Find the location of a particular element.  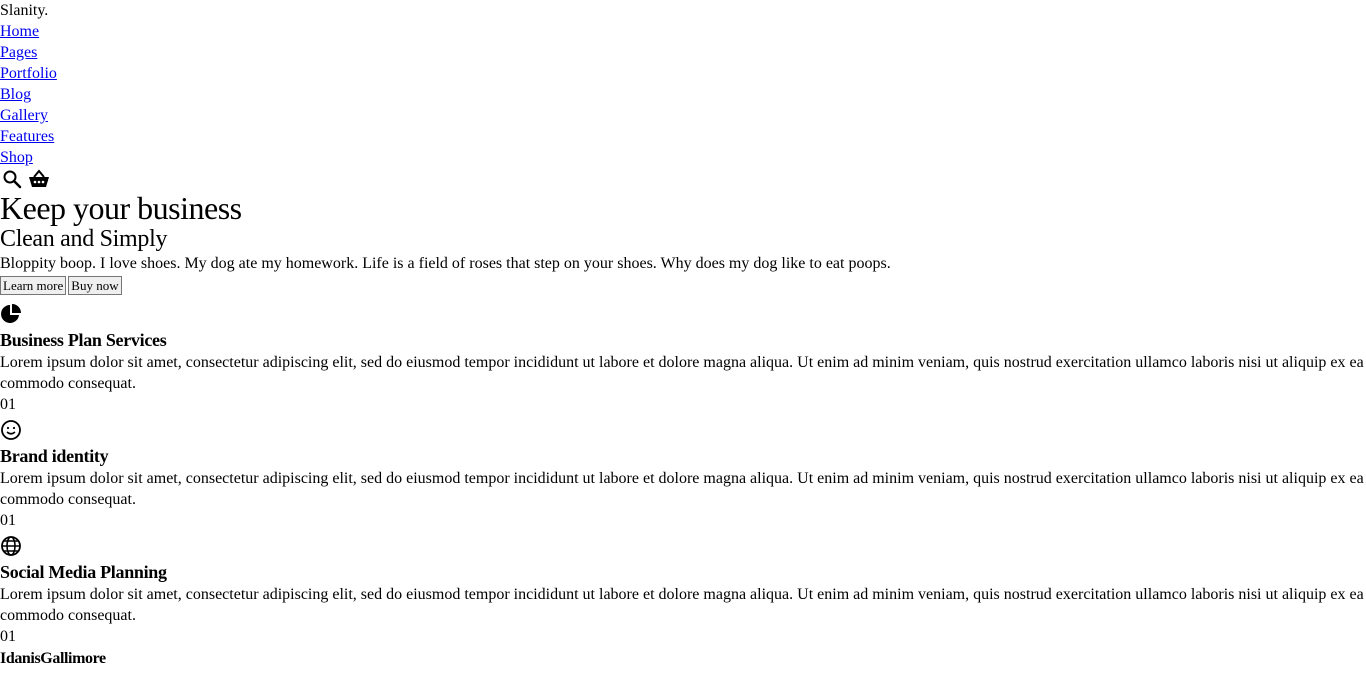

header-icons is located at coordinates (683, 179).